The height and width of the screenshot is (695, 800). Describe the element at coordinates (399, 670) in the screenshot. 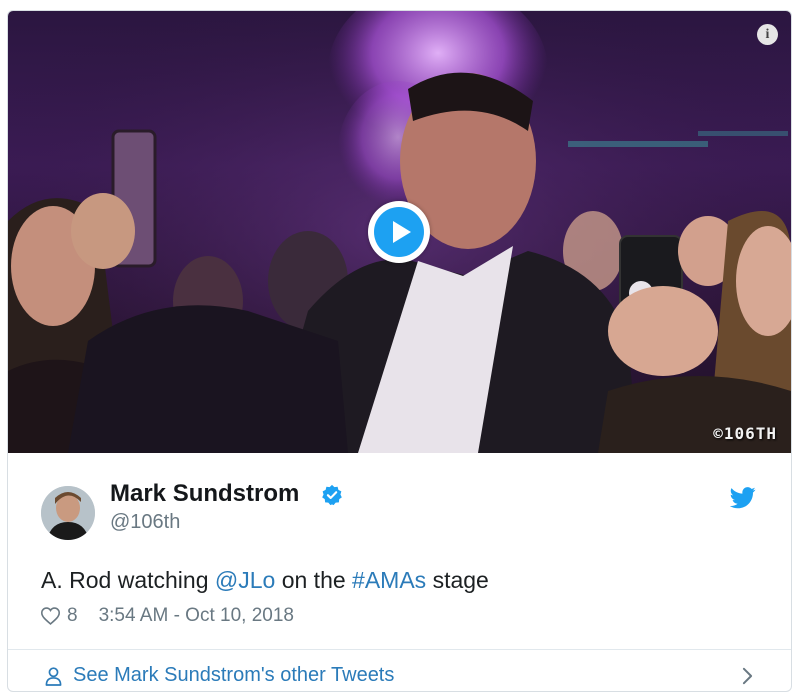

I see `see-other-tweets-link: See Mark Sundstrom's other Tweets` at that location.